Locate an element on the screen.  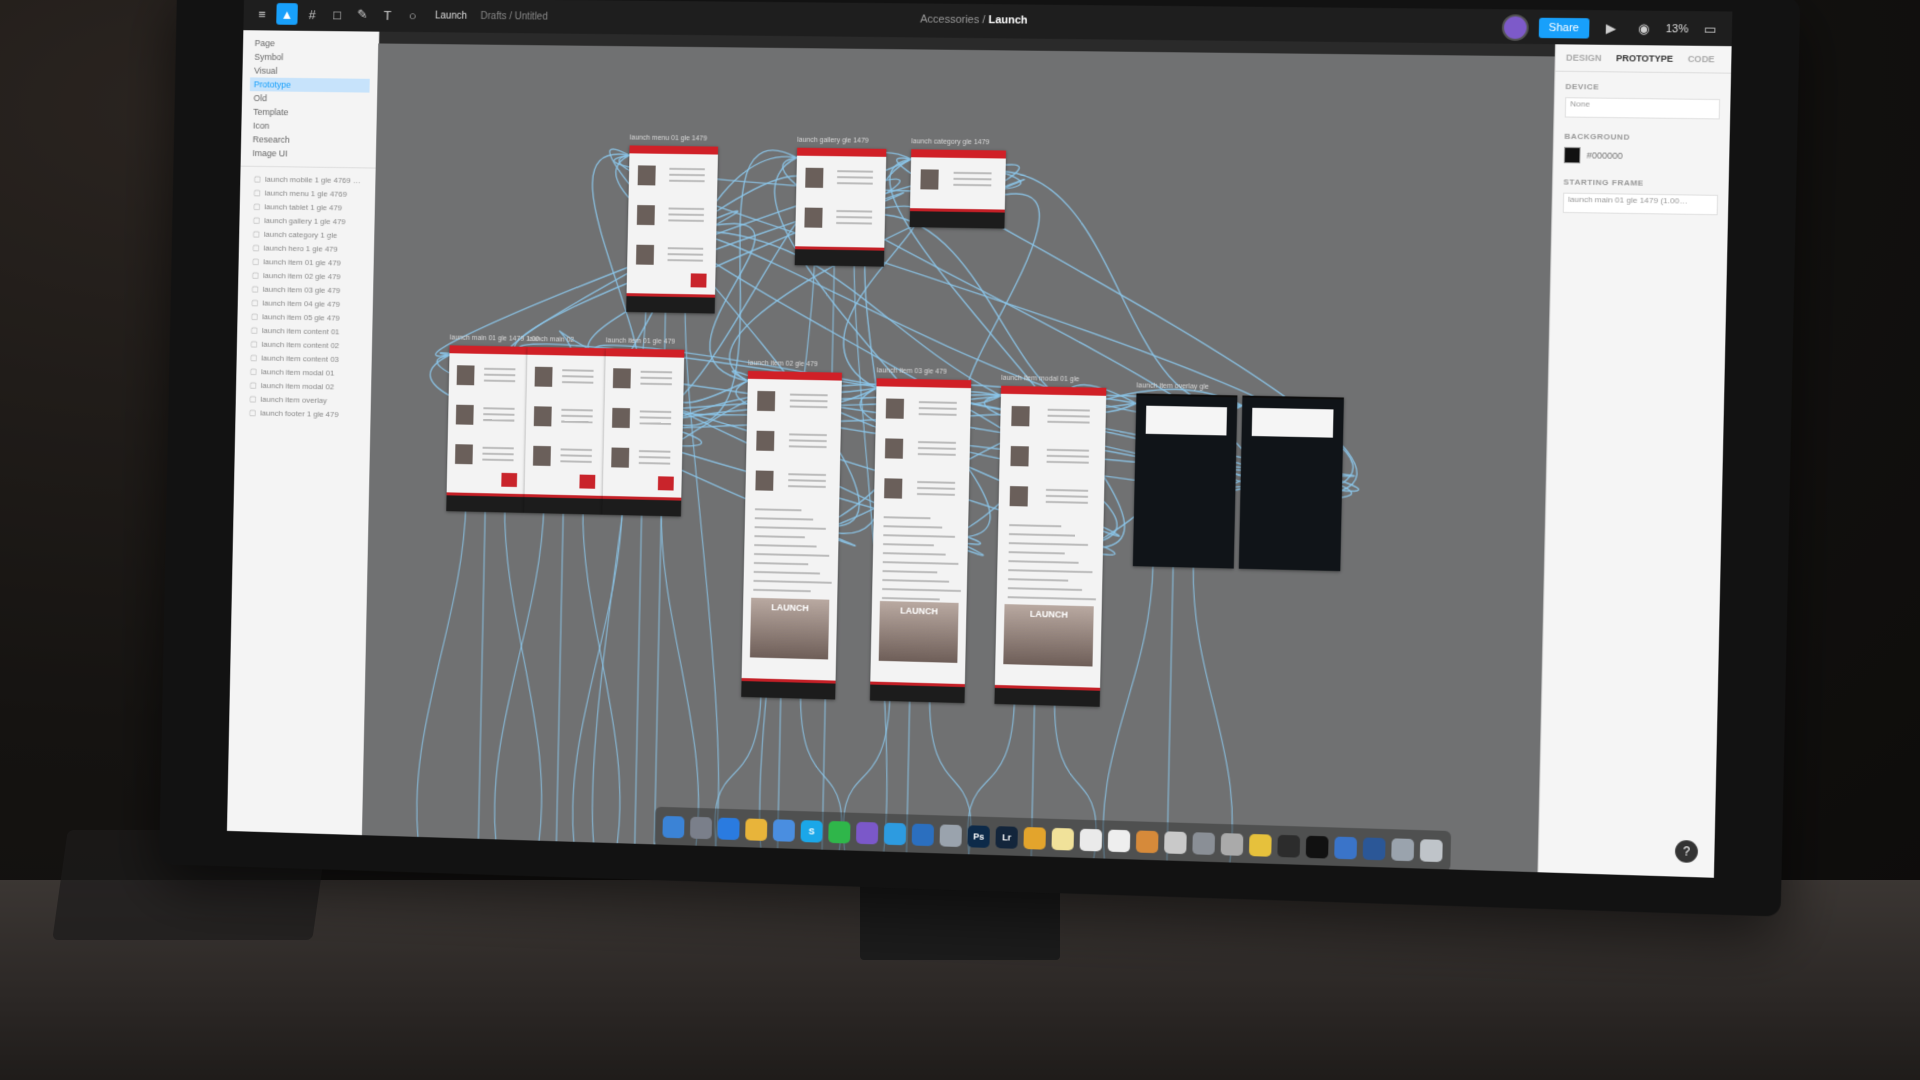
present-play-icon: ▶ is located at coordinates (1610, 28).